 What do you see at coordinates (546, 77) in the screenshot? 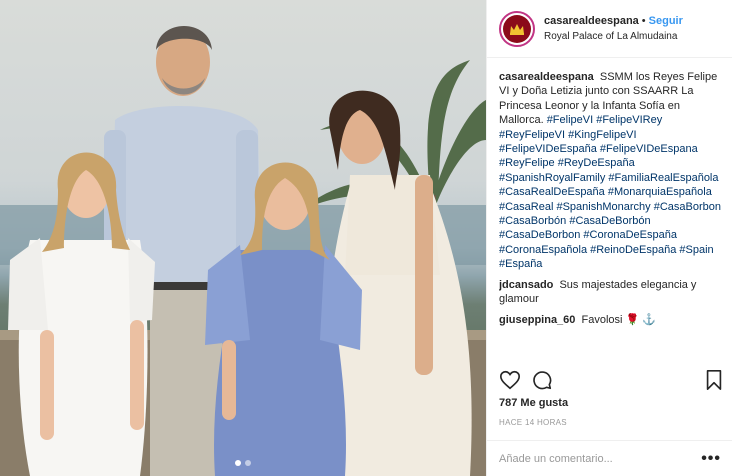
I see `caption-username: casarealdeespana` at bounding box center [546, 77].